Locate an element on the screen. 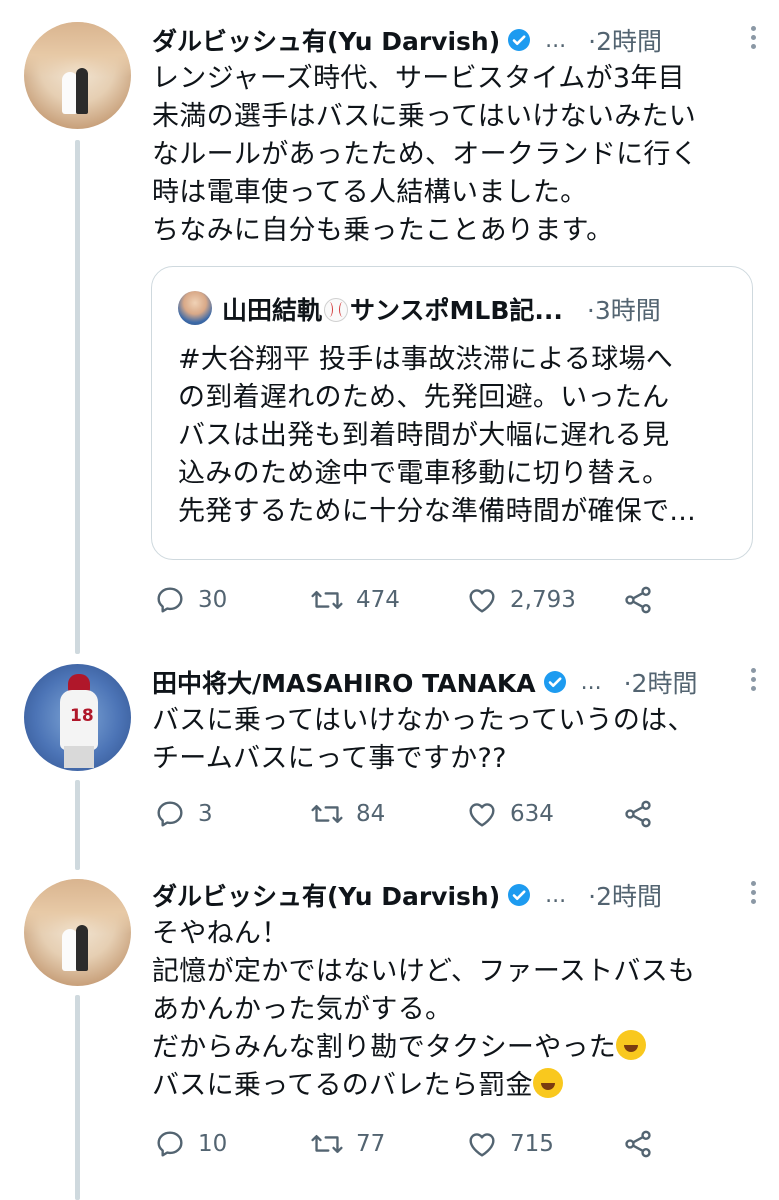 The height and width of the screenshot is (1200, 779). text-line: そやねん！ is located at coordinates (220, 933).